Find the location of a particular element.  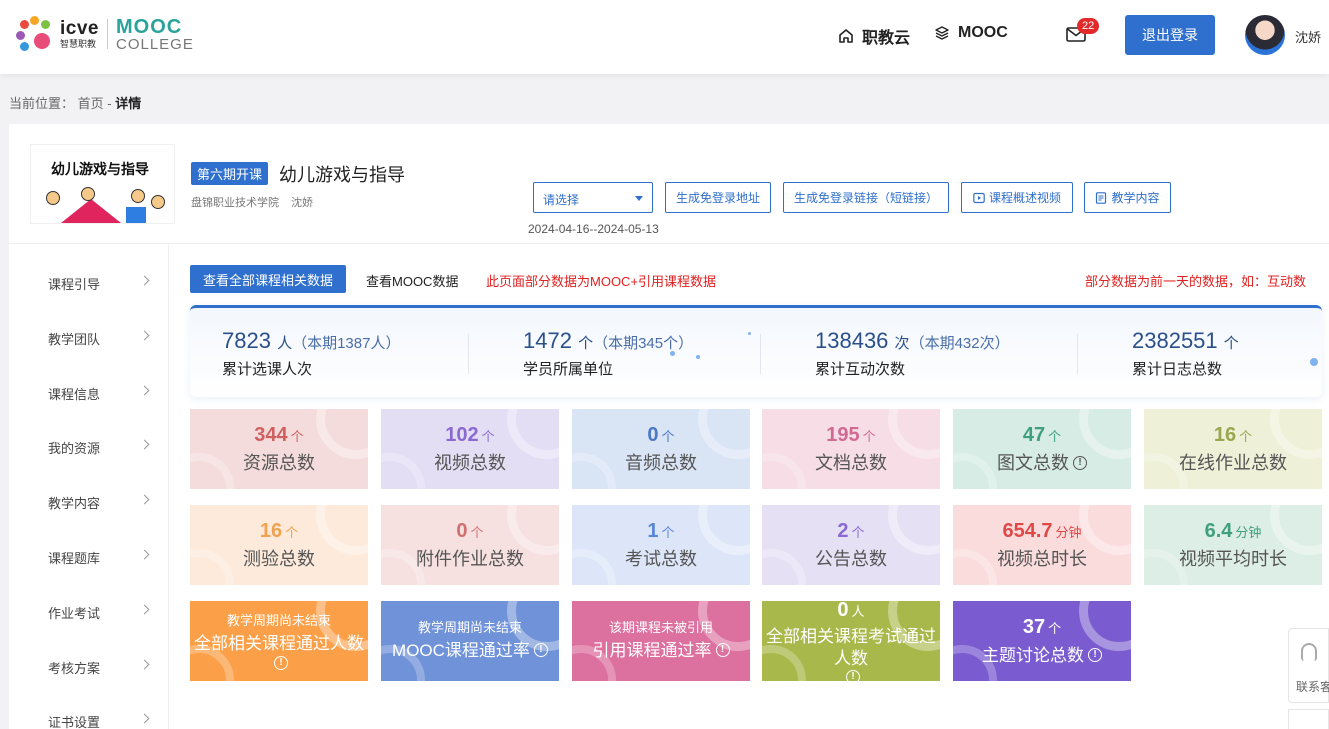

tile-resources-label: 资源总数 is located at coordinates (279, 463).